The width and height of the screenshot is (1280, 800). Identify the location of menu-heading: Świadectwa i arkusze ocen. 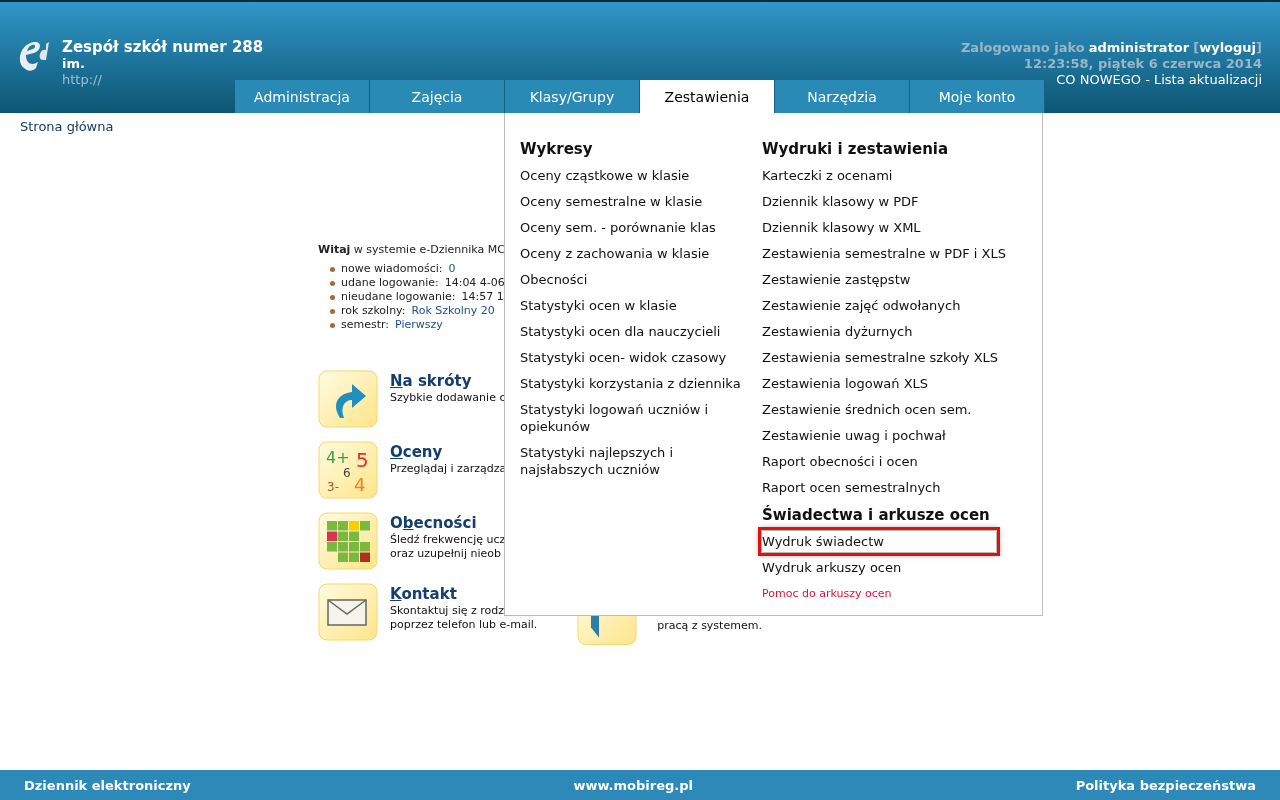
(876, 515).